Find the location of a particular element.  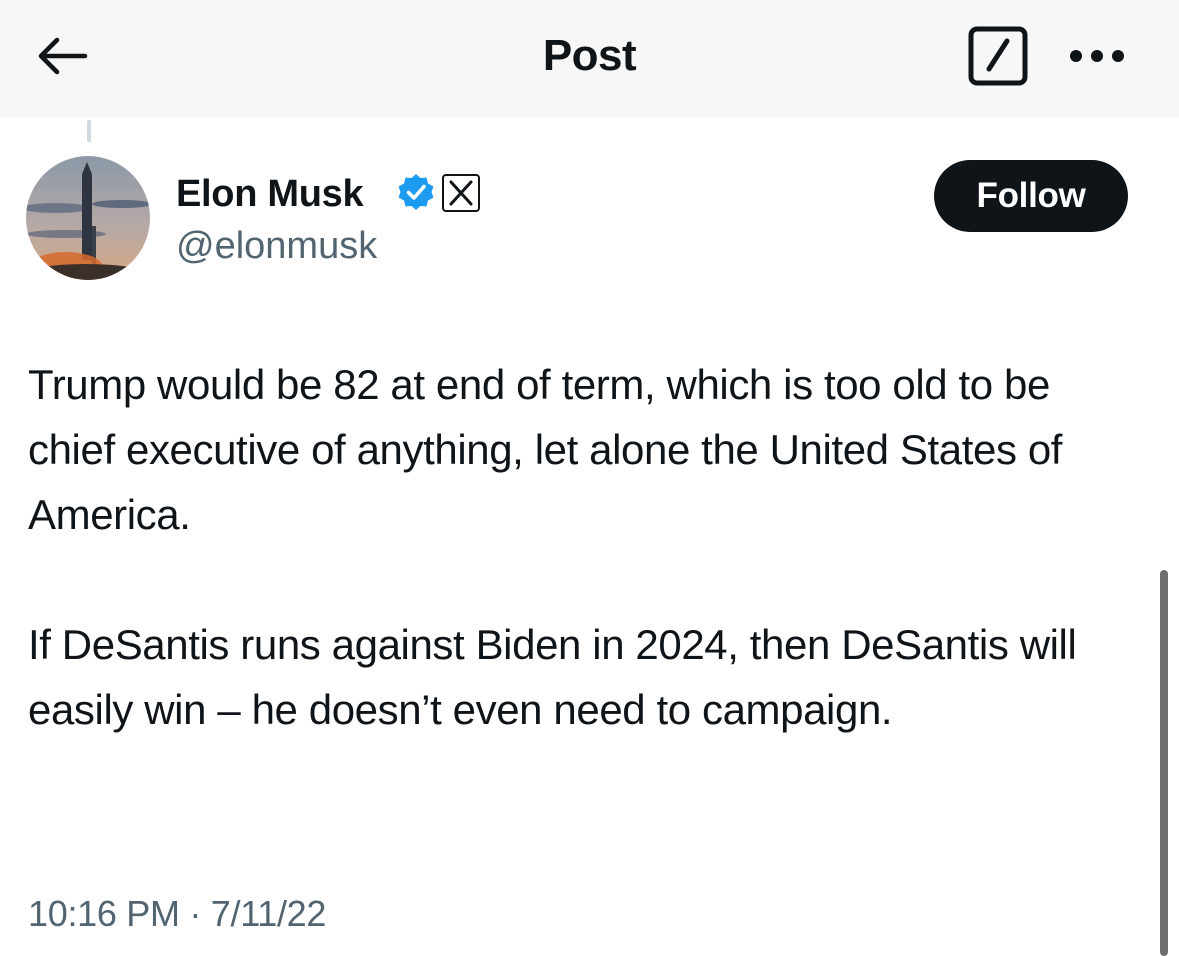

compose-icon is located at coordinates (998, 56).